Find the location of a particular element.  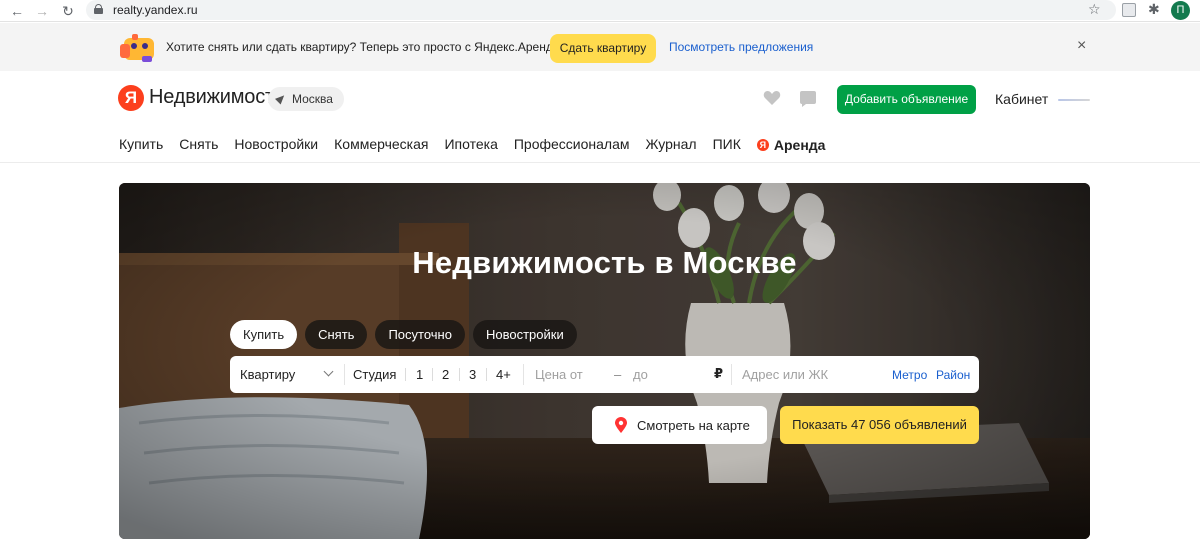

nav-item-new-buildings: Новостройки is located at coordinates (276, 145).